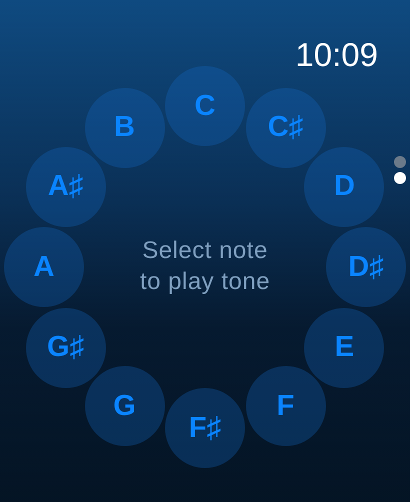 Image resolution: width=410 pixels, height=502 pixels. Describe the element at coordinates (366, 267) in the screenshot. I see `note-button: D♯` at that location.